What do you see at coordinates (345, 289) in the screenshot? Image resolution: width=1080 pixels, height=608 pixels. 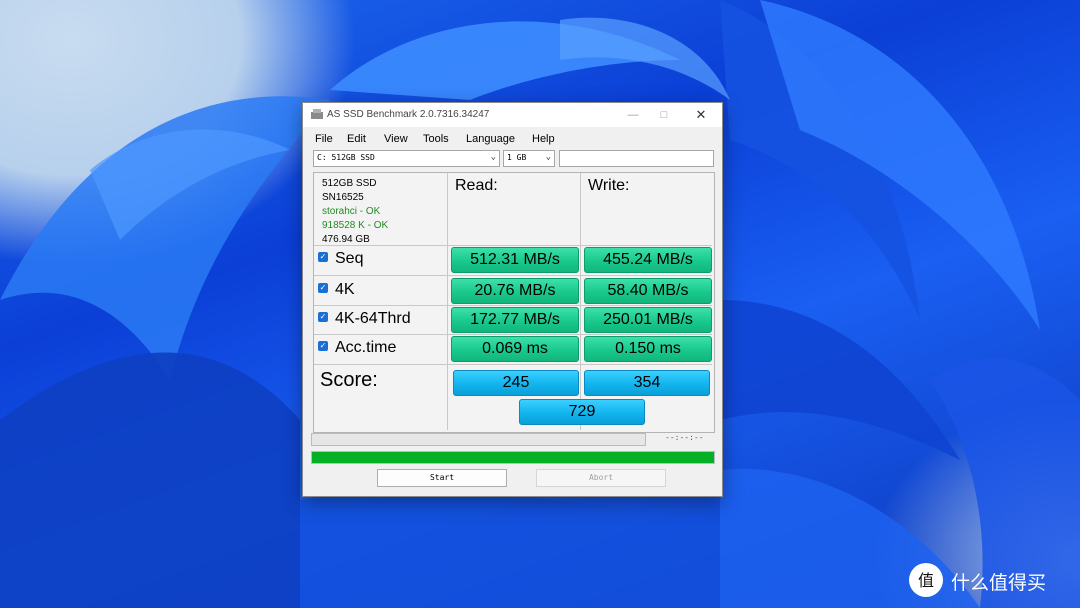 I see `row-label-text: 4K` at bounding box center [345, 289].